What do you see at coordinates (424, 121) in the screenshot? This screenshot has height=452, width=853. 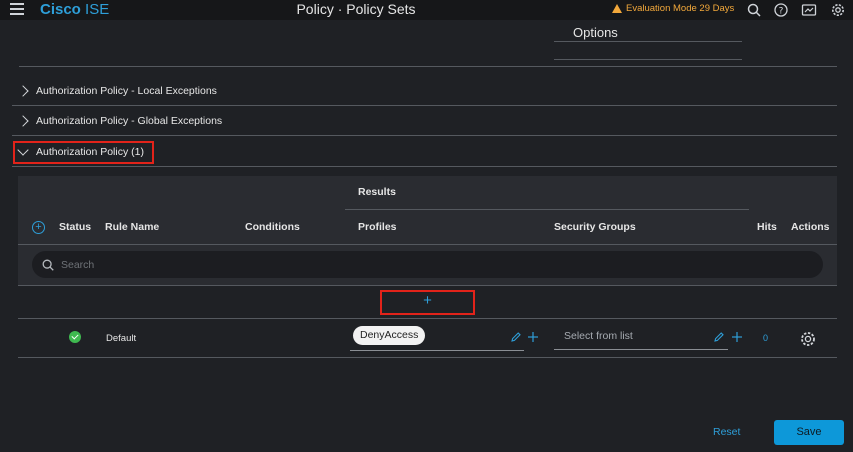 I see `section-global-exceptions: Authorization Policy - Global Exceptions` at bounding box center [424, 121].